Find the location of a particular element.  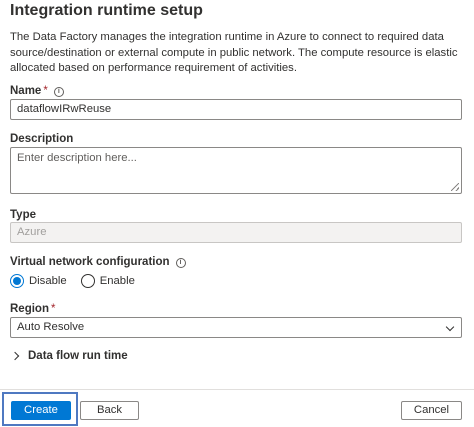

vnet-radio-group: Disable Enable is located at coordinates (79, 281).